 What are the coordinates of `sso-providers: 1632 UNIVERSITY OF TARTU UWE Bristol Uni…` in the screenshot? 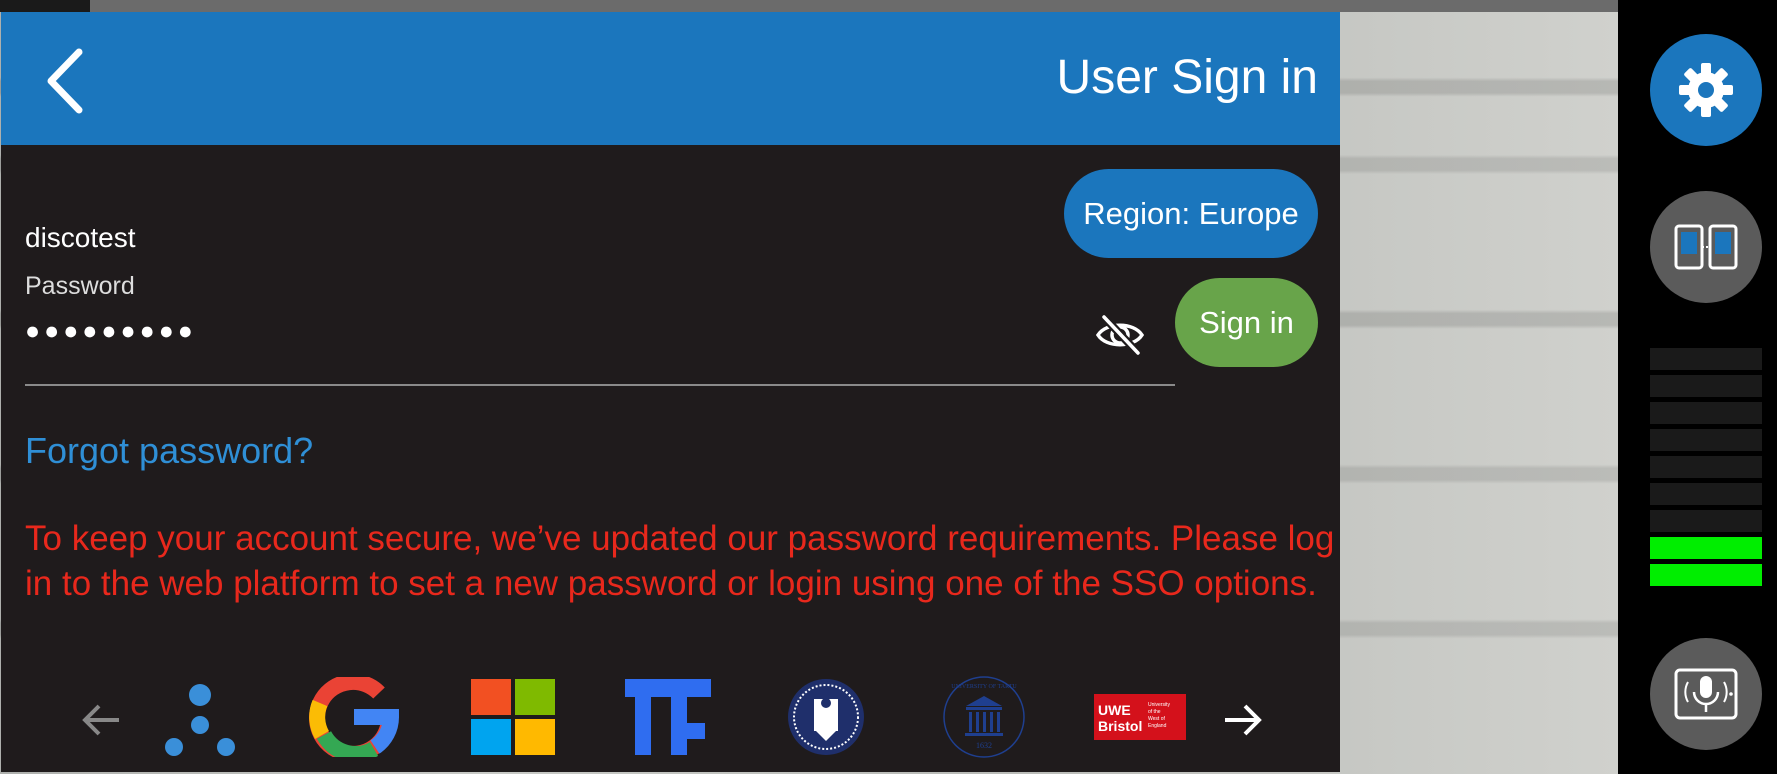 It's located at (670, 720).